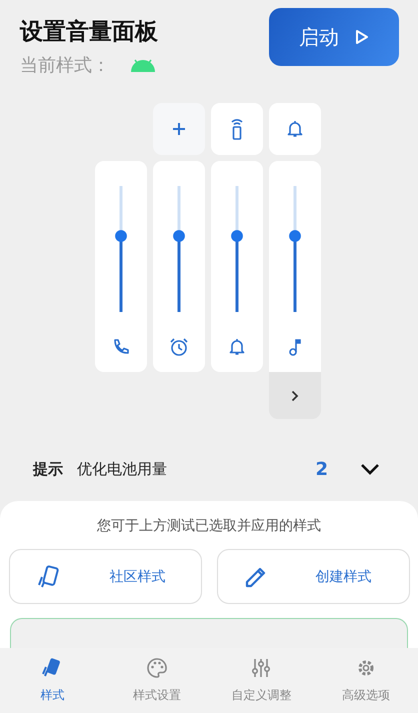  Describe the element at coordinates (105, 576) in the screenshot. I see `style-button: 社区样式` at that location.